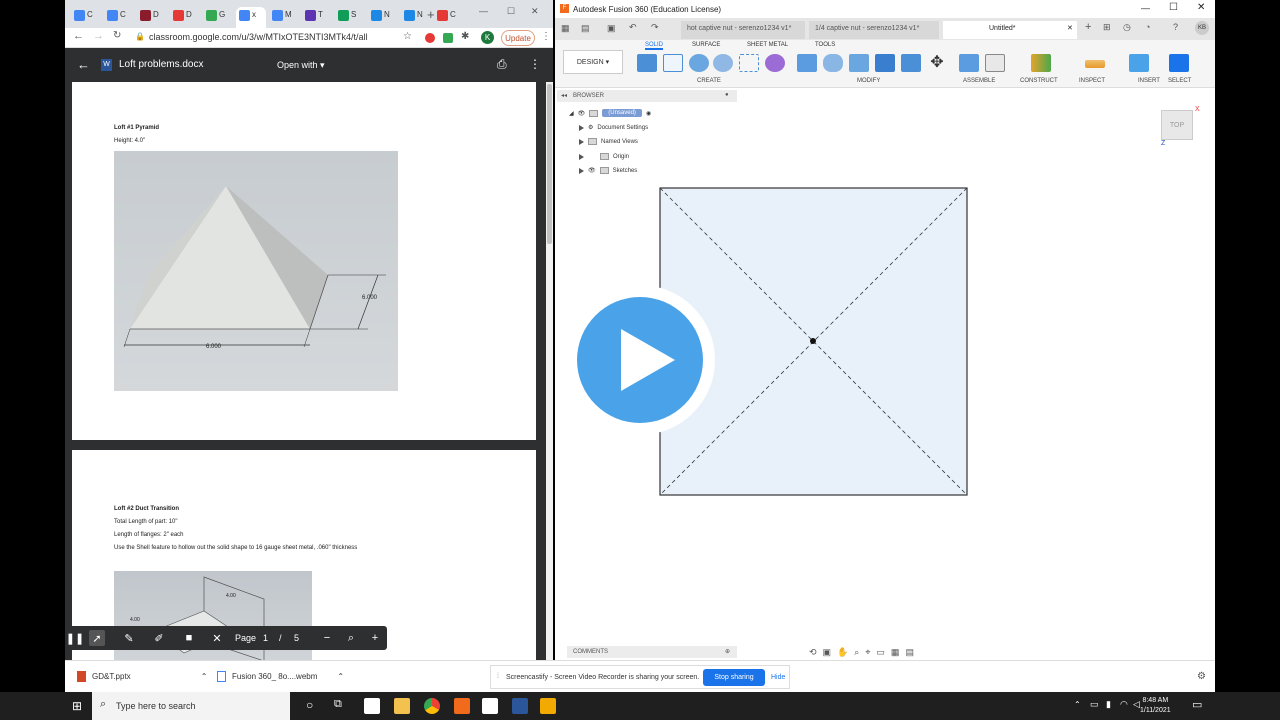  Describe the element at coordinates (775, 63) in the screenshot. I see `form-icon` at that location.